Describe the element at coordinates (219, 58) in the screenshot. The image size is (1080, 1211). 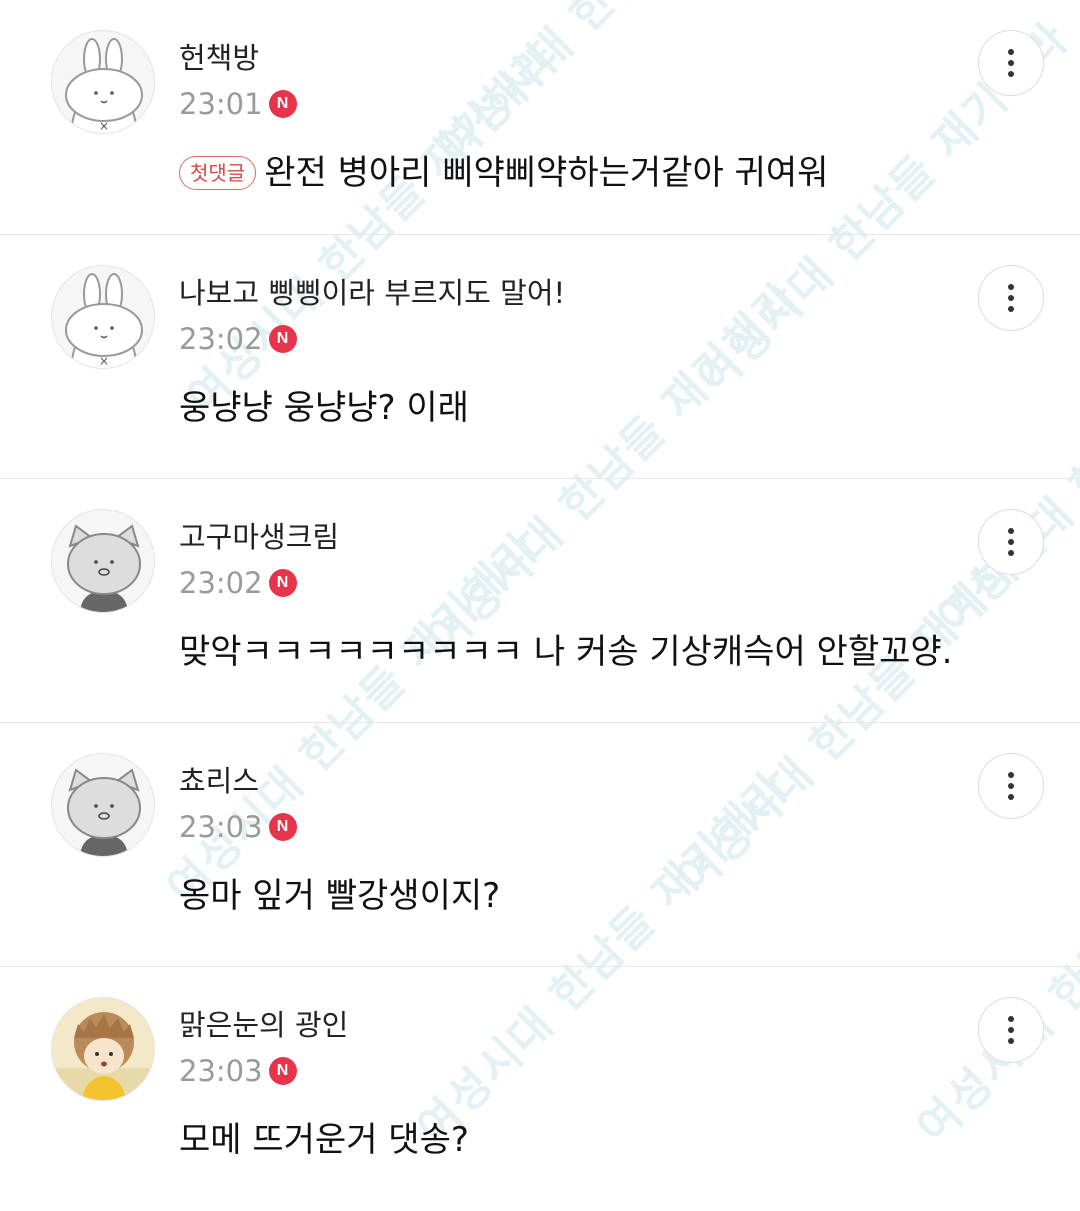
I see `nickname: 헌책방` at that location.